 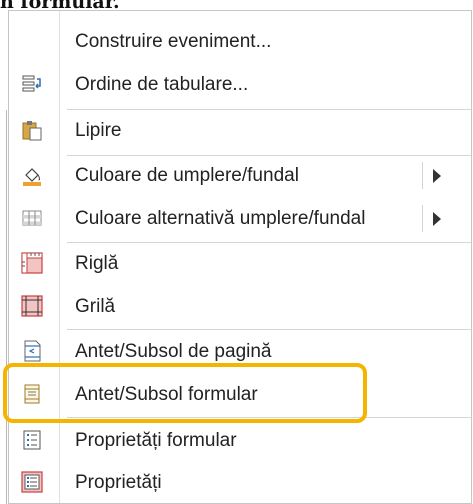 What do you see at coordinates (32, 482) in the screenshot?
I see `properties-icon` at bounding box center [32, 482].